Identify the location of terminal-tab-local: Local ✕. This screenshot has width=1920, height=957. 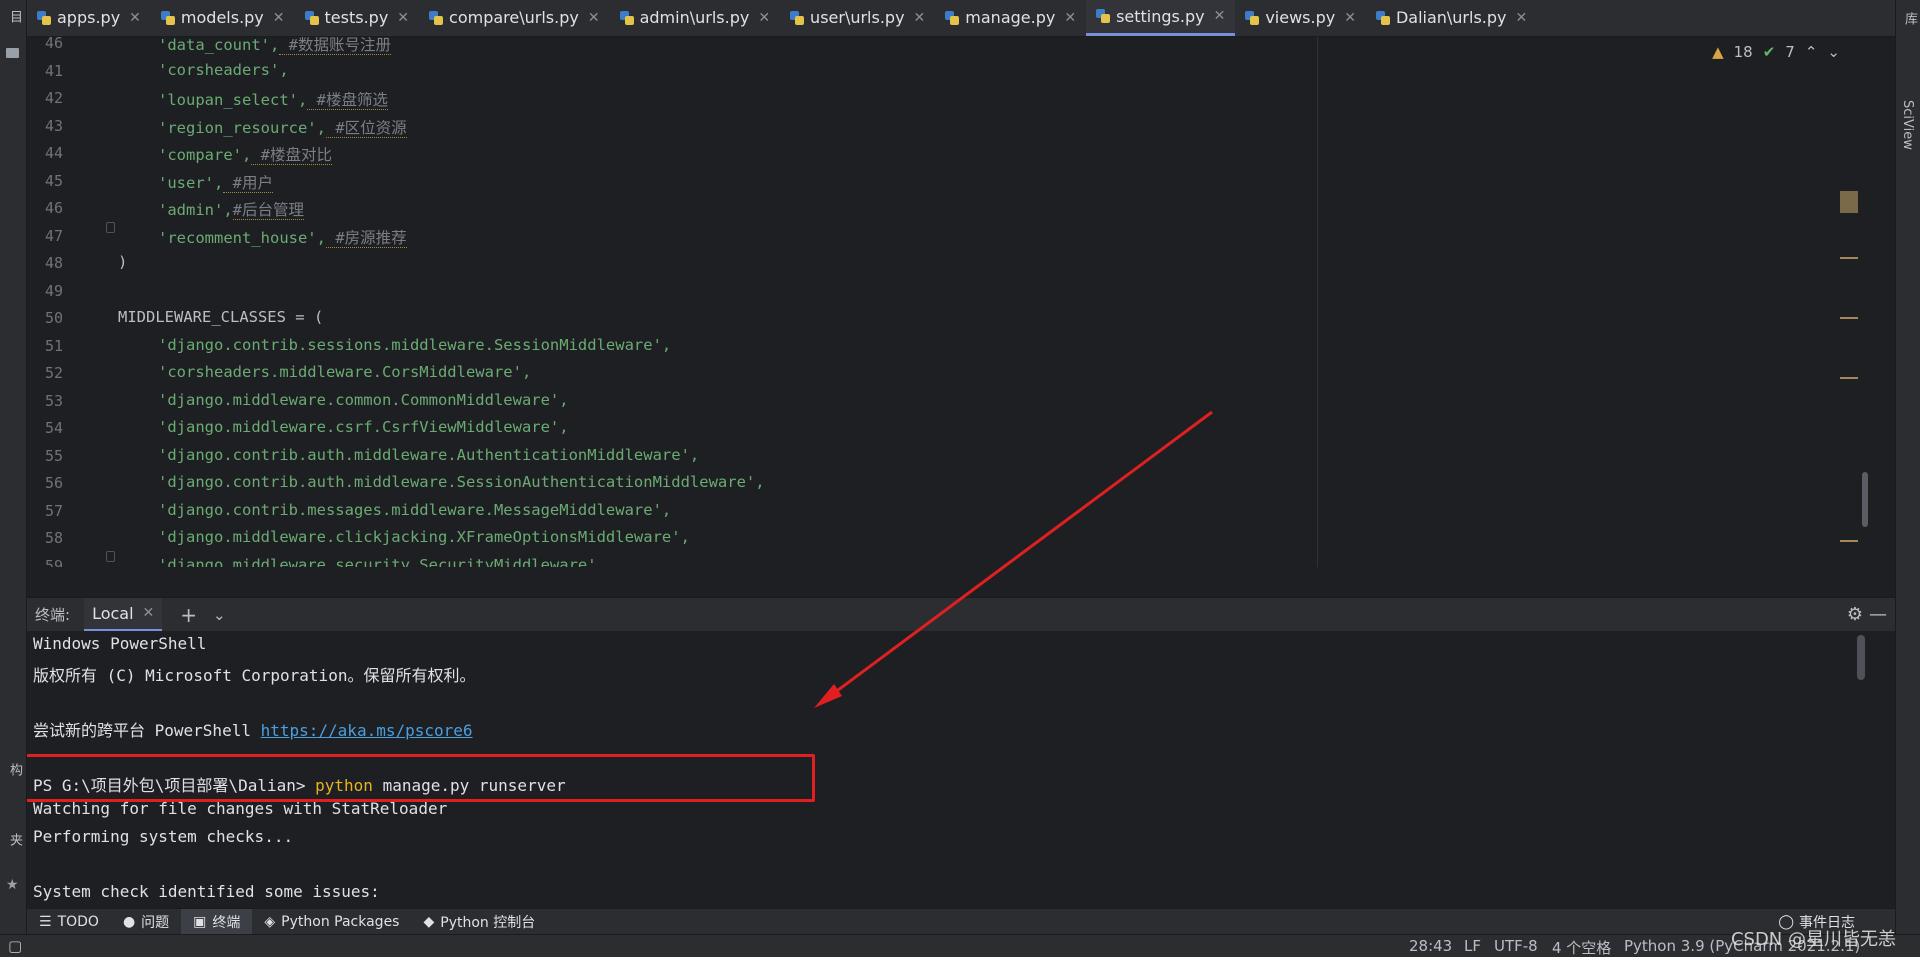
(123, 614).